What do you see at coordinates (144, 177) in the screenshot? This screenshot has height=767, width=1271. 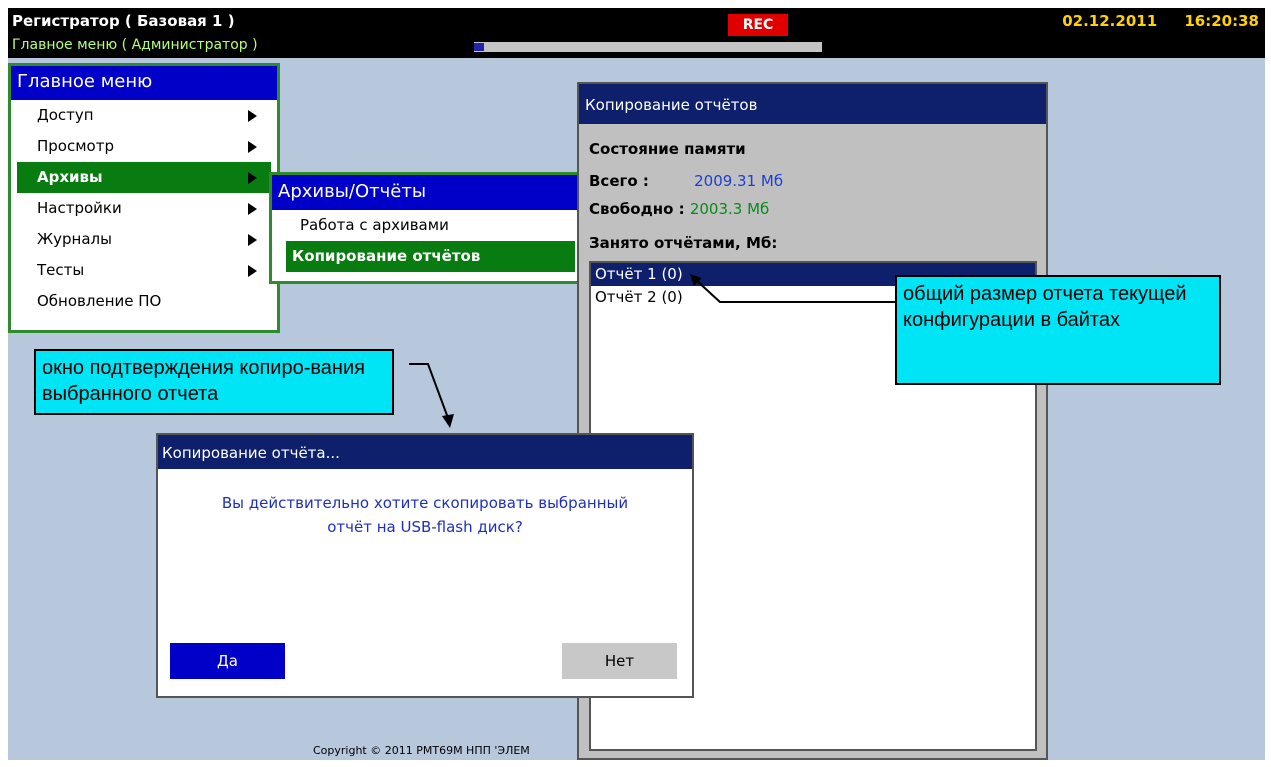 I see `menu-item-archives: Архивы` at bounding box center [144, 177].